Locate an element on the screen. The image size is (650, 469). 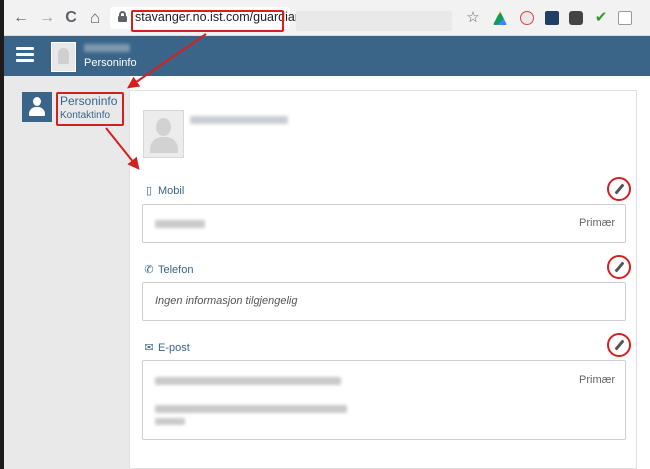
epost-primary-tag: Primær is located at coordinates (597, 380).